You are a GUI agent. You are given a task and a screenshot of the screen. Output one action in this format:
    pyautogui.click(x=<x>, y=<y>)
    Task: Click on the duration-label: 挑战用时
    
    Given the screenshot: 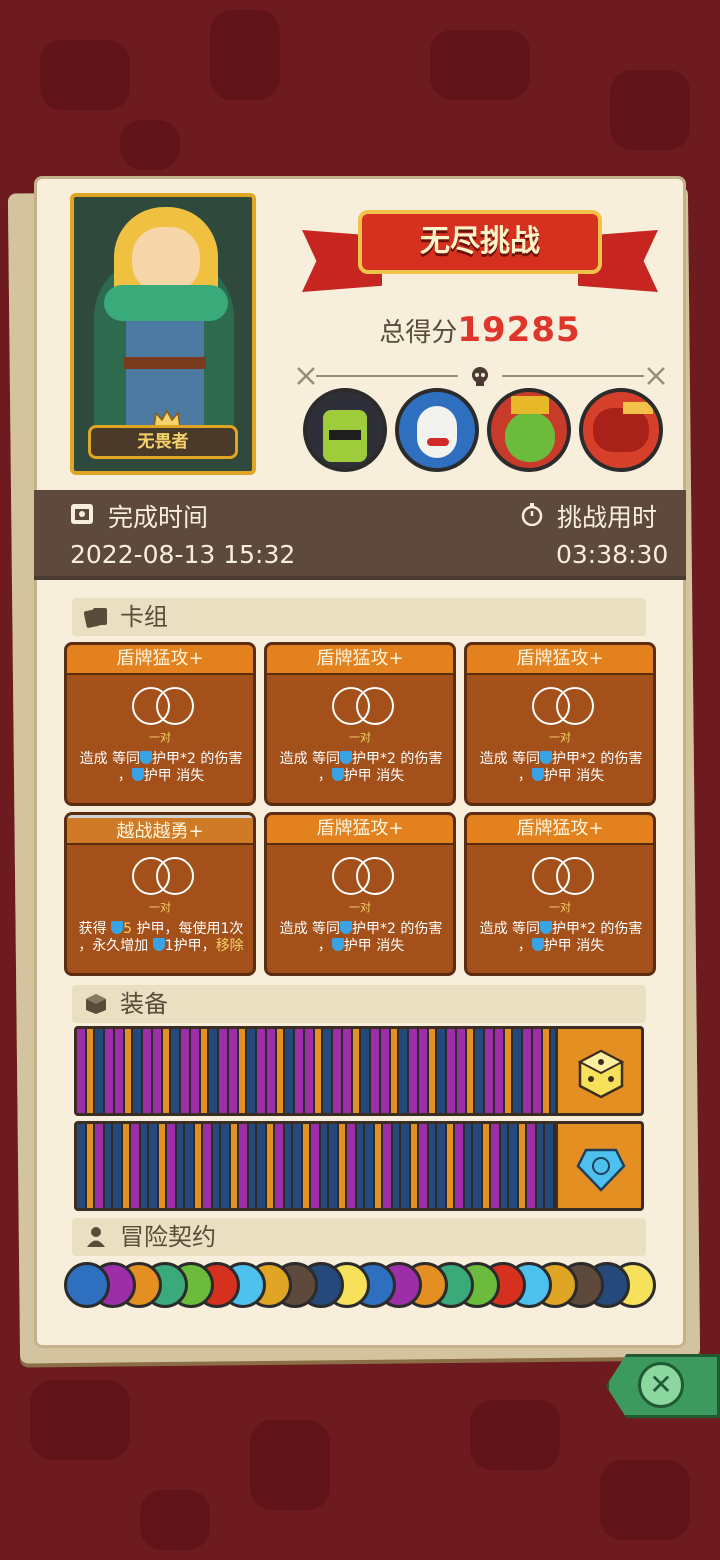 What is the action you would take?
    pyautogui.click(x=607, y=517)
    